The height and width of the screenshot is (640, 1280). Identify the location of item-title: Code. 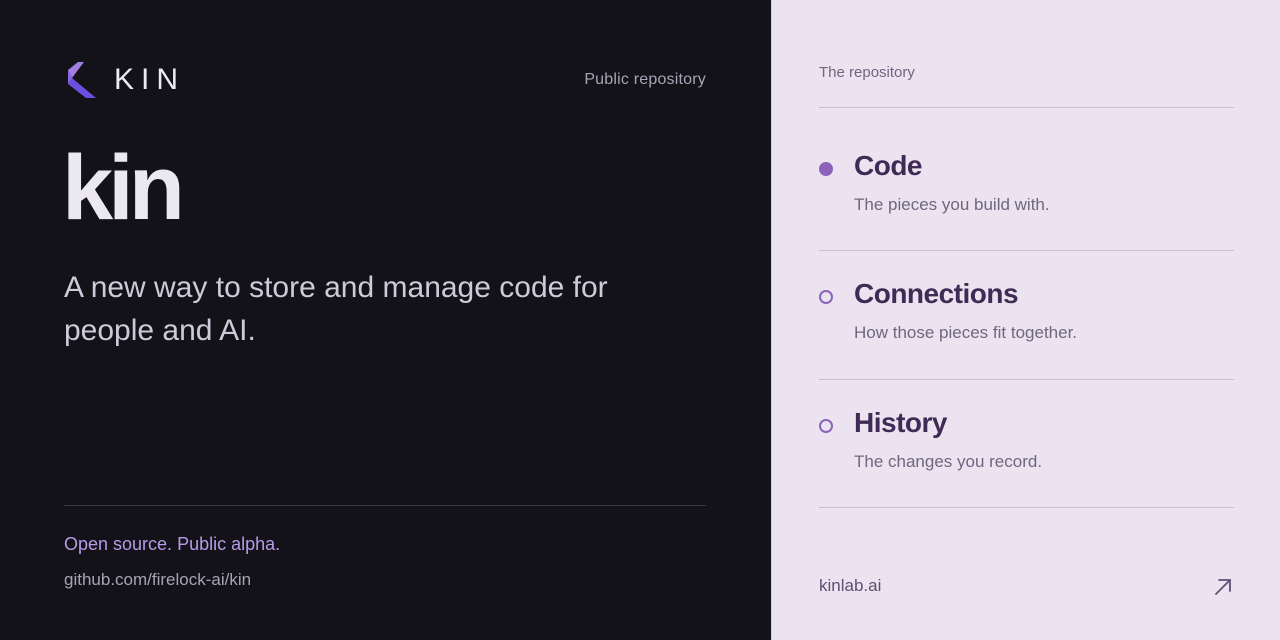
(888, 165).